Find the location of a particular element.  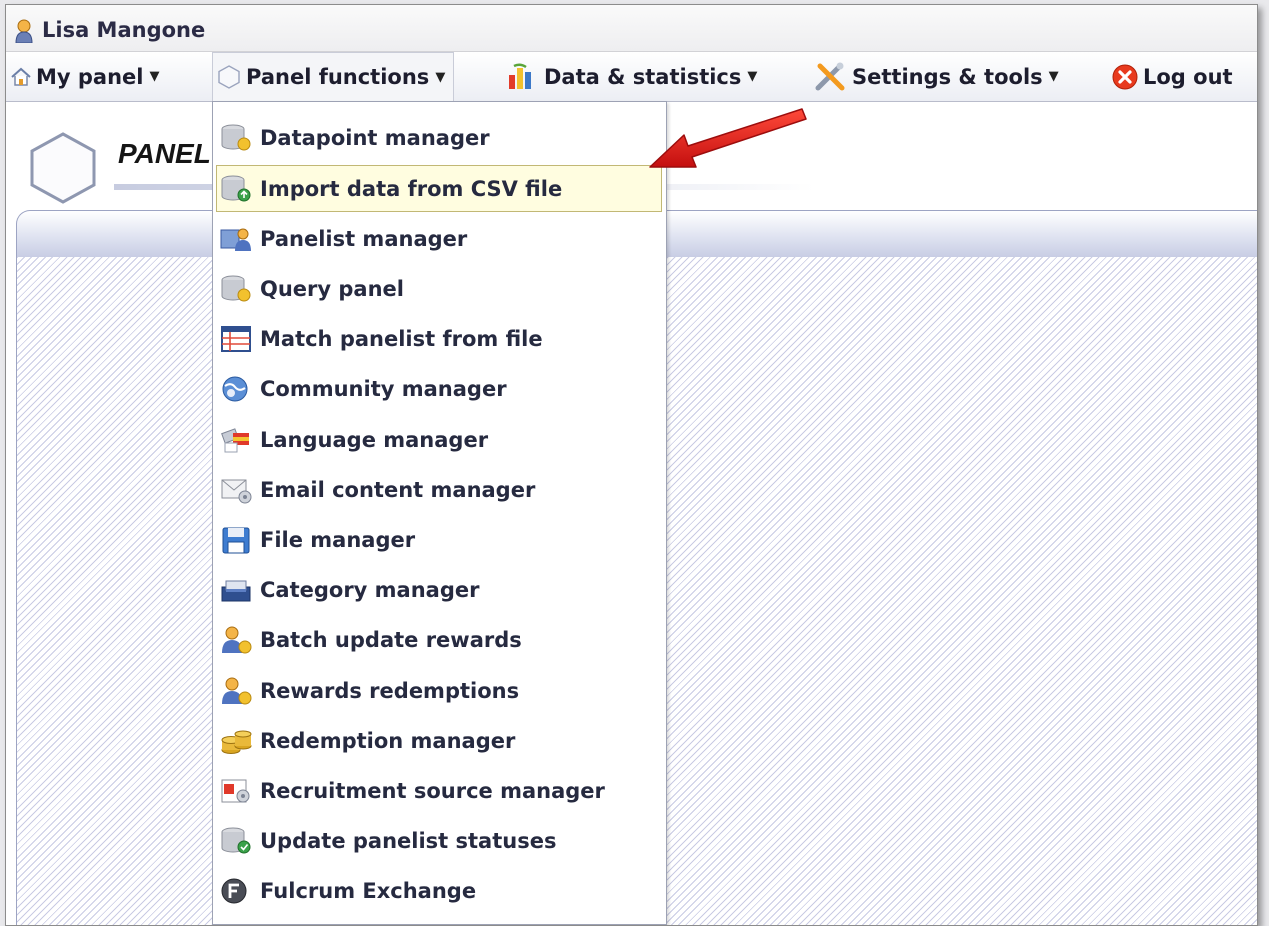

menu-item-file-manager: File manager is located at coordinates (439, 540).